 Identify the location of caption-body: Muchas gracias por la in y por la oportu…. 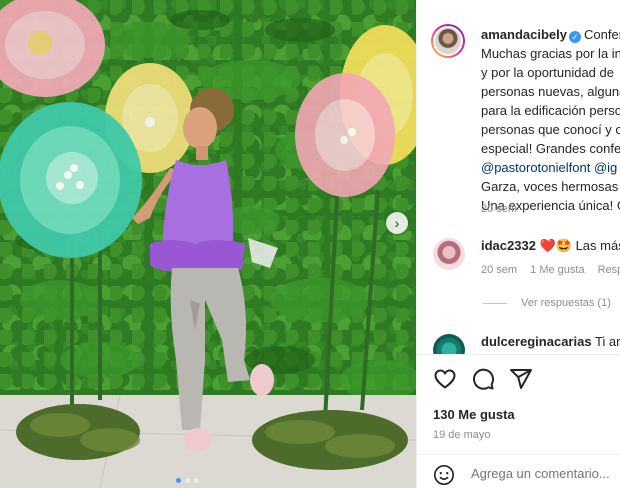
(550, 129).